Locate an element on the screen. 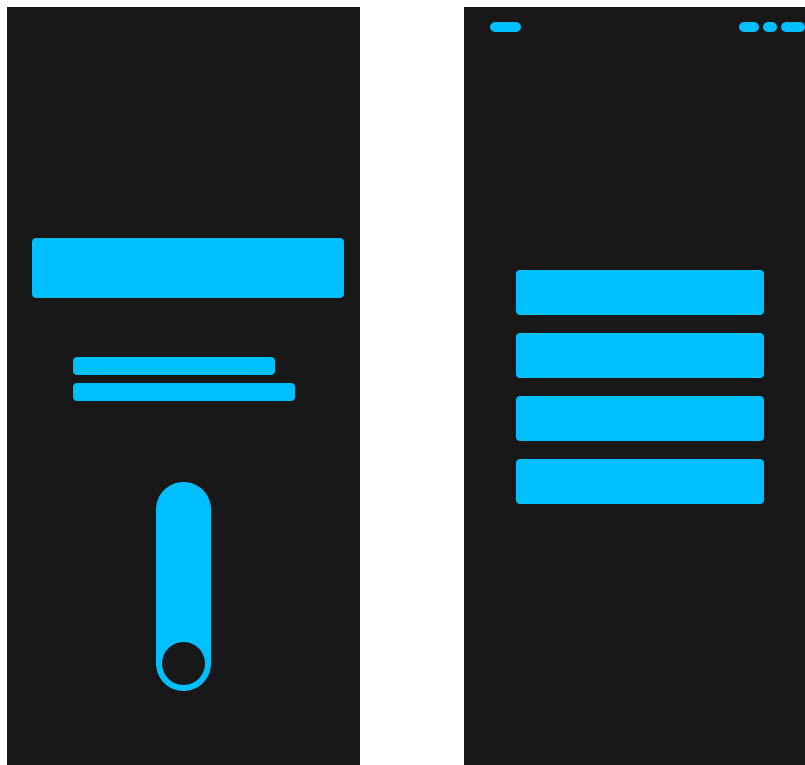 The image size is (805, 765). slider-knob is located at coordinates (183, 663).